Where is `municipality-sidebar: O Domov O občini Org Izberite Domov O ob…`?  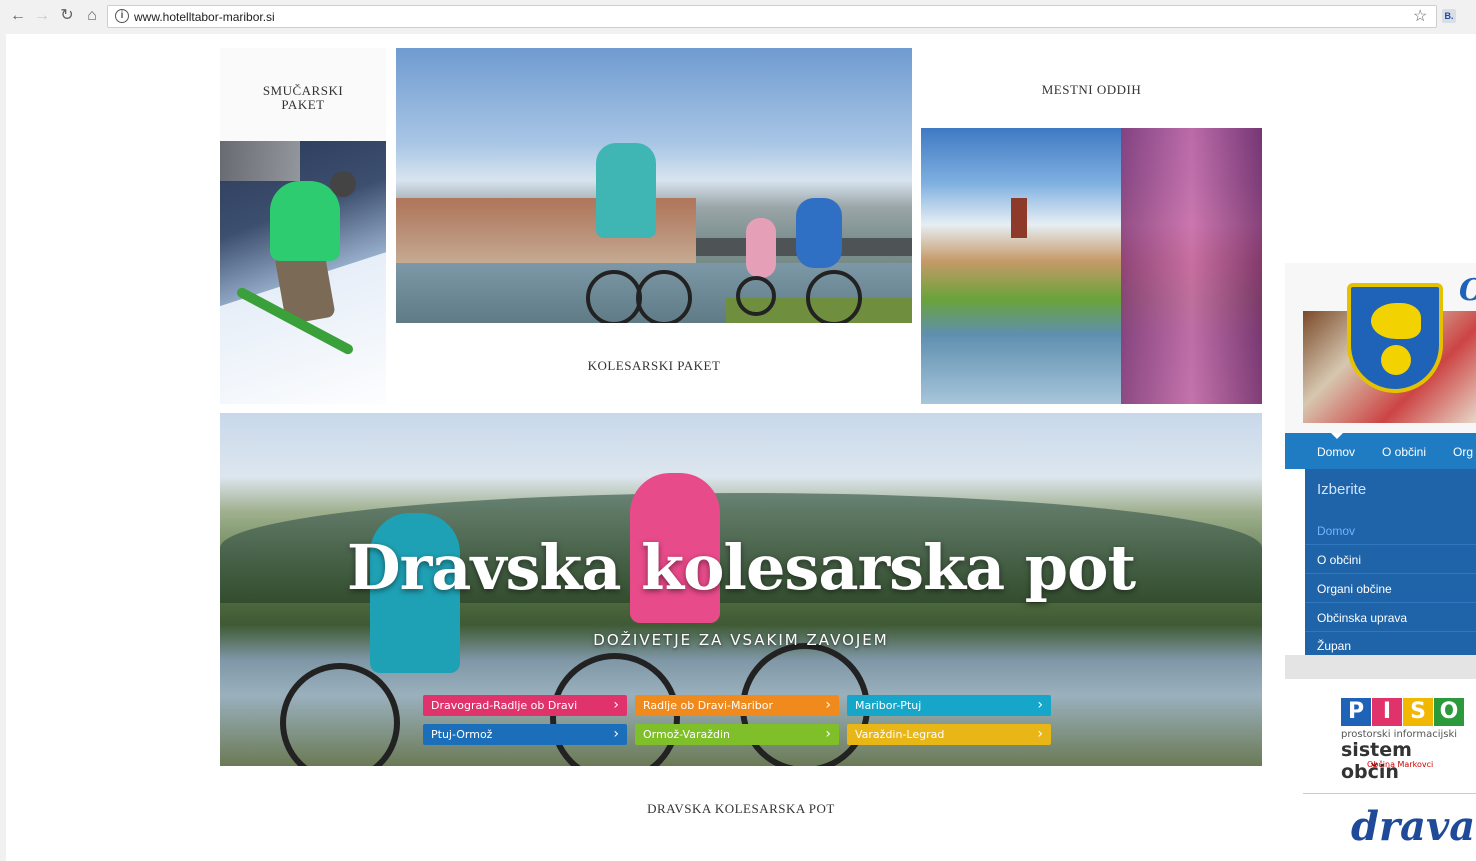
municipality-sidebar: O Domov O občini Org Izberite Domov O ob… is located at coordinates (1380, 562).